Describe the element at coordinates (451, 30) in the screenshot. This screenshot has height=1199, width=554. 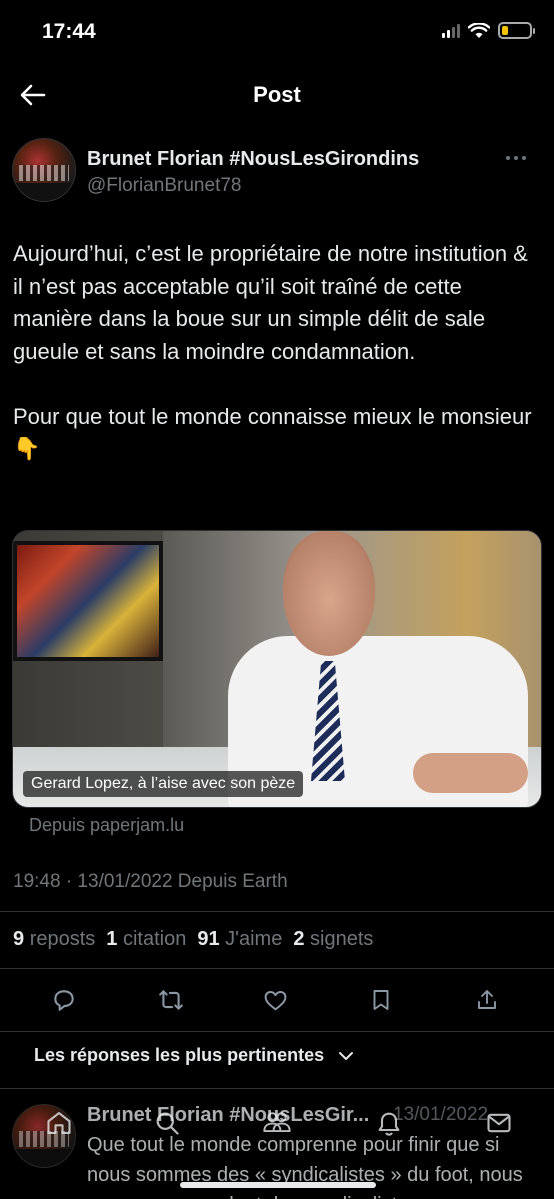
I see `cellular-signal-icon` at that location.